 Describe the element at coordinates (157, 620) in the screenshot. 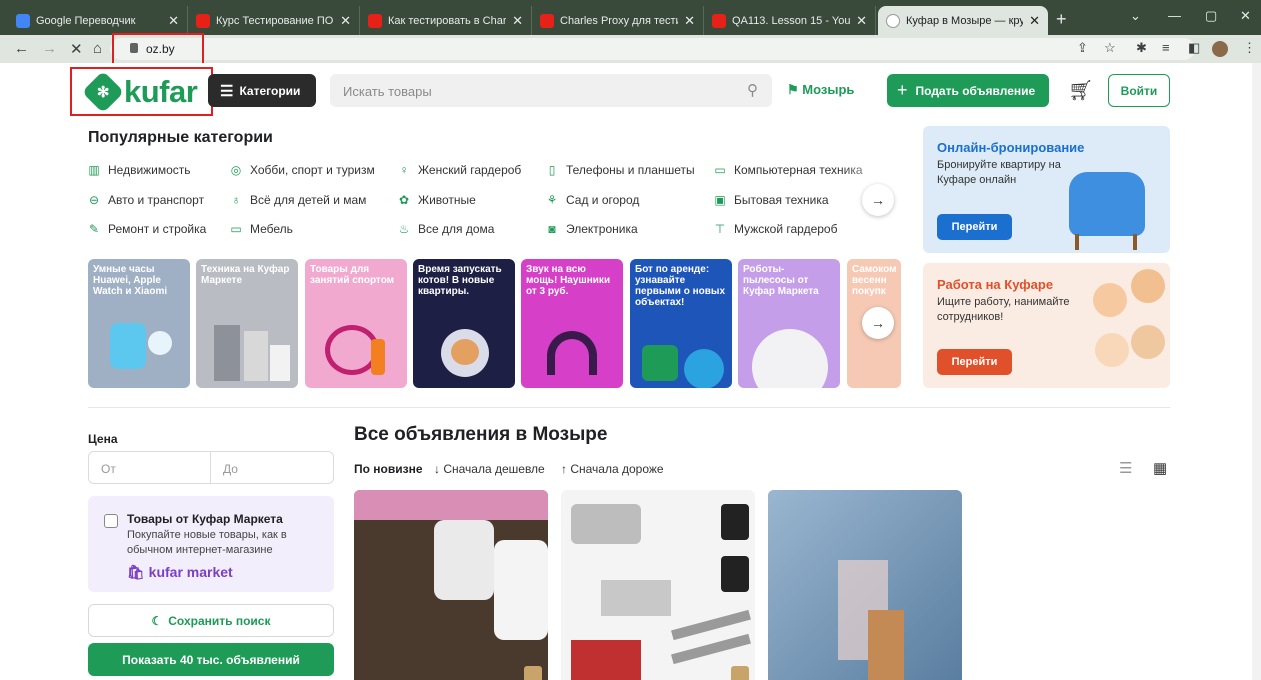

I see `save-search-icon: ☾` at that location.